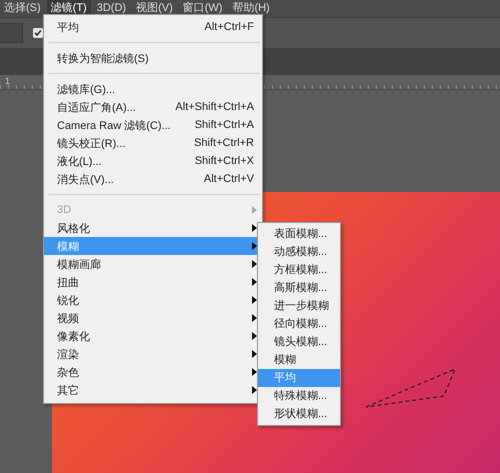 The image size is (500, 473). Describe the element at coordinates (22, 8) in the screenshot. I see `menu-bar-item: 选择(S)` at that location.